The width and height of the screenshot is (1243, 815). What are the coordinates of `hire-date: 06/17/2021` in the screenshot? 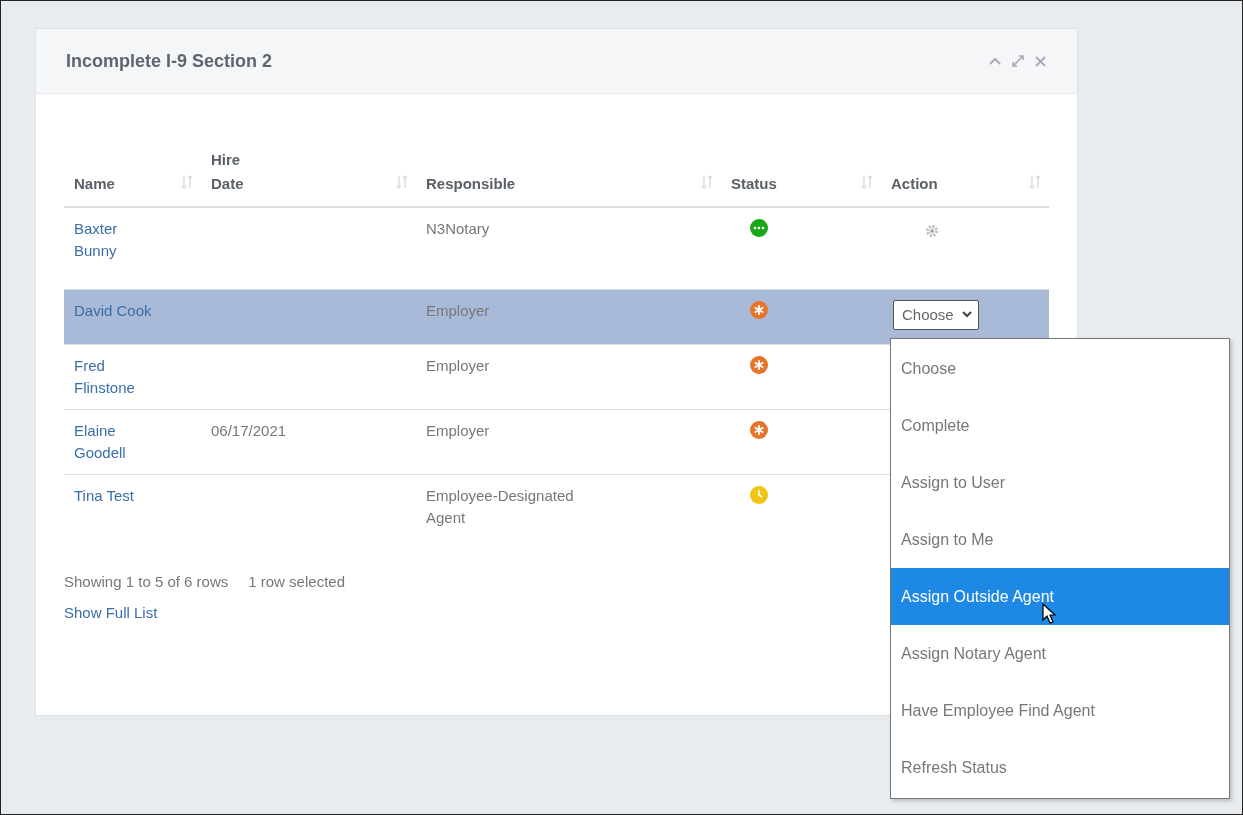 It's located at (249, 430).